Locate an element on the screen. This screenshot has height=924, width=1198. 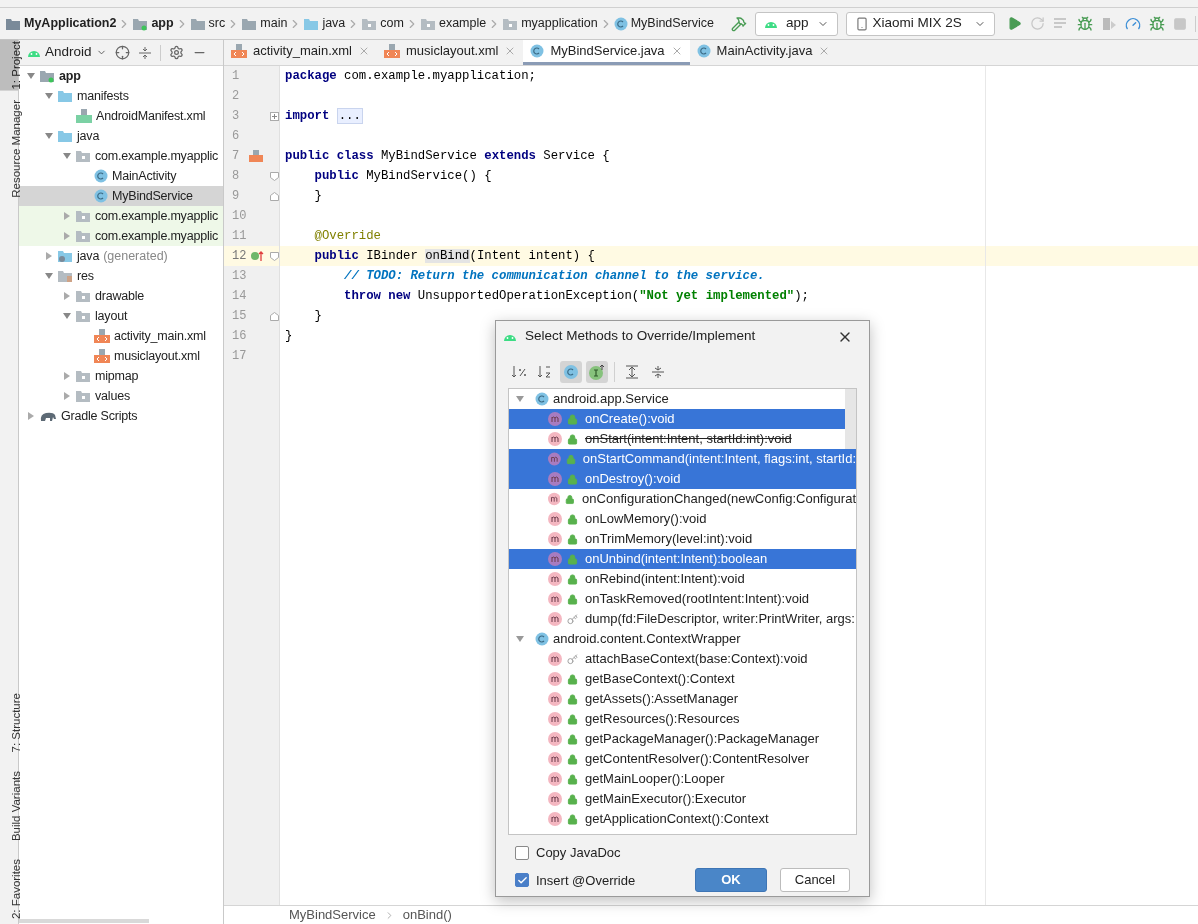
method-item: dump(fd:FileDescriptor, writer:PrintWriter, args: is located at coordinates (682, 619).